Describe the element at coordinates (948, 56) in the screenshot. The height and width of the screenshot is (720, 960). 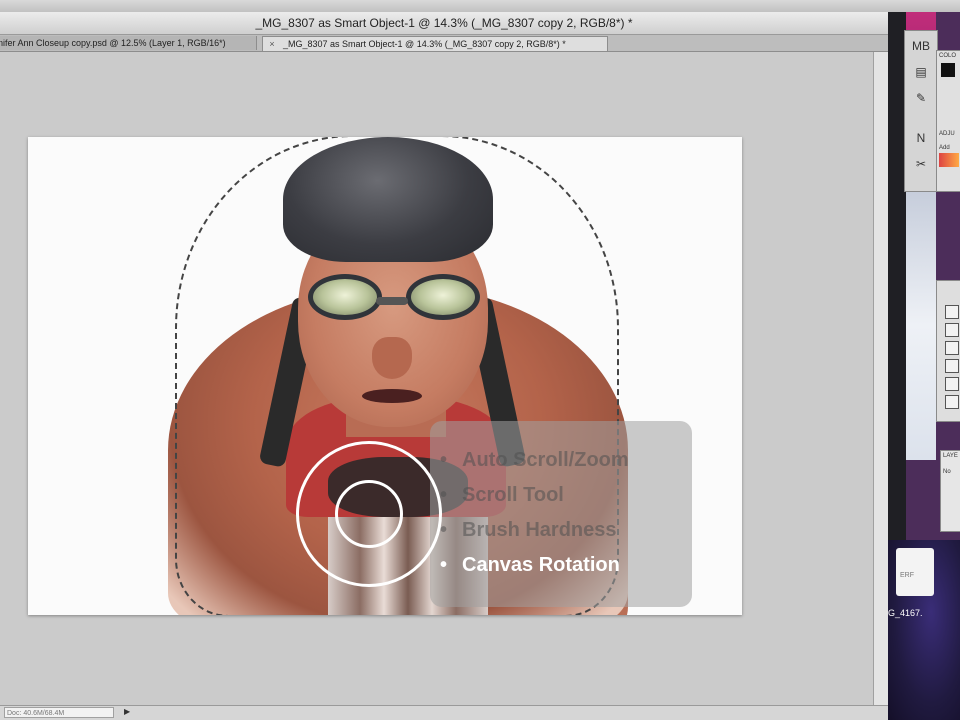
I see `color-panel-label: COLO` at that location.